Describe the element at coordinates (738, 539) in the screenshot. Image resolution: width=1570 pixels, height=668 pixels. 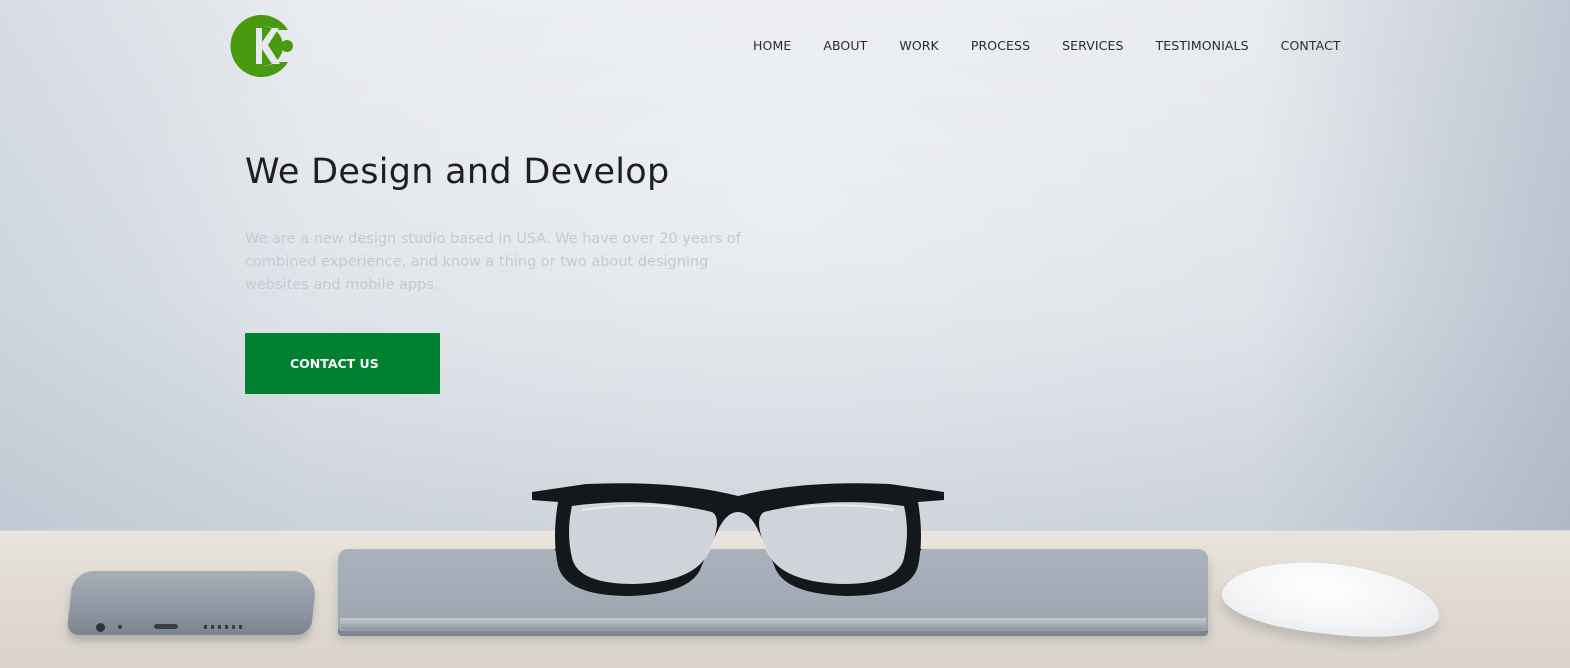
I see `glasses-image` at that location.